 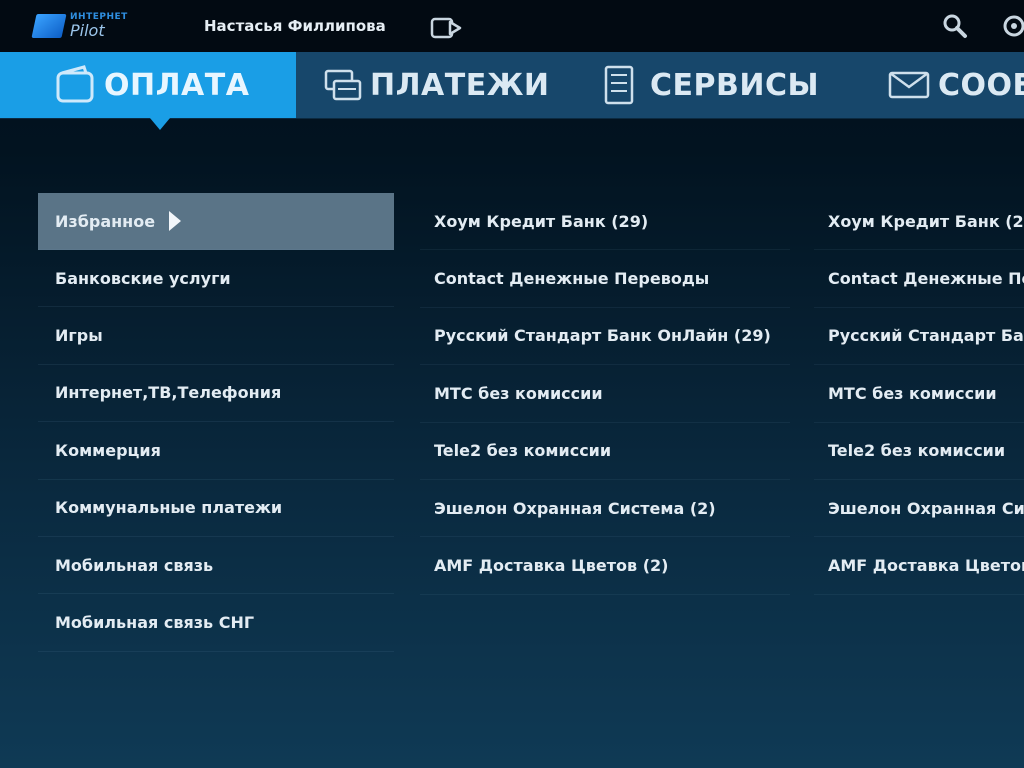 What do you see at coordinates (955, 26) in the screenshot?
I see `search-icon` at bounding box center [955, 26].